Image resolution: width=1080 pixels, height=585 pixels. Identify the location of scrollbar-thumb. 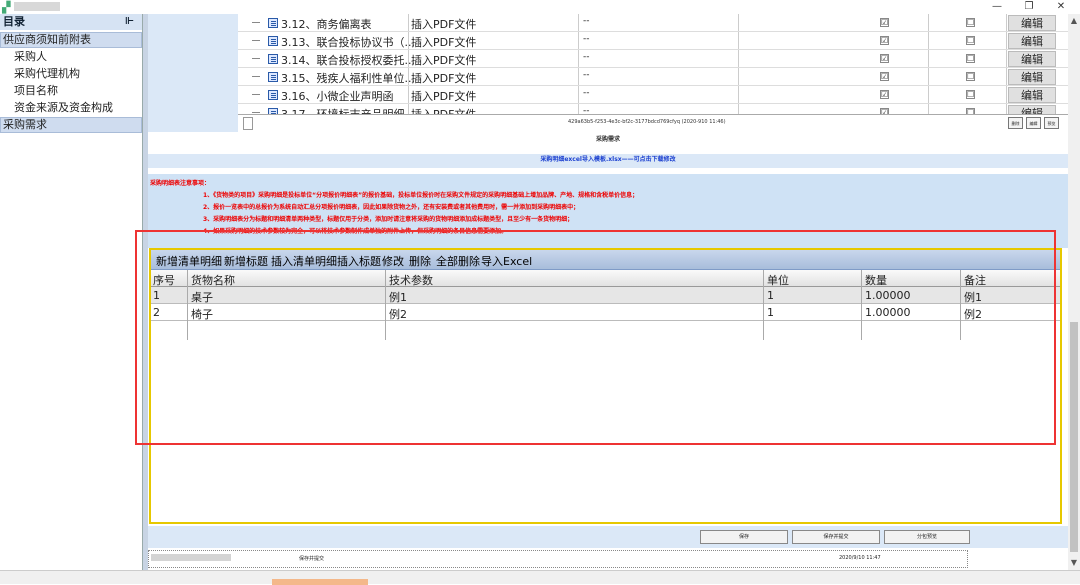
(1074, 437).